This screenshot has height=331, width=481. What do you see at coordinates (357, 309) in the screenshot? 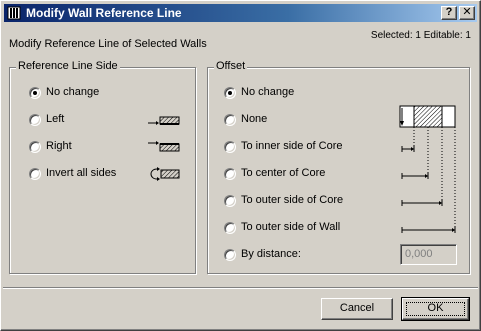
I see `cancel-button: Cancel` at bounding box center [357, 309].